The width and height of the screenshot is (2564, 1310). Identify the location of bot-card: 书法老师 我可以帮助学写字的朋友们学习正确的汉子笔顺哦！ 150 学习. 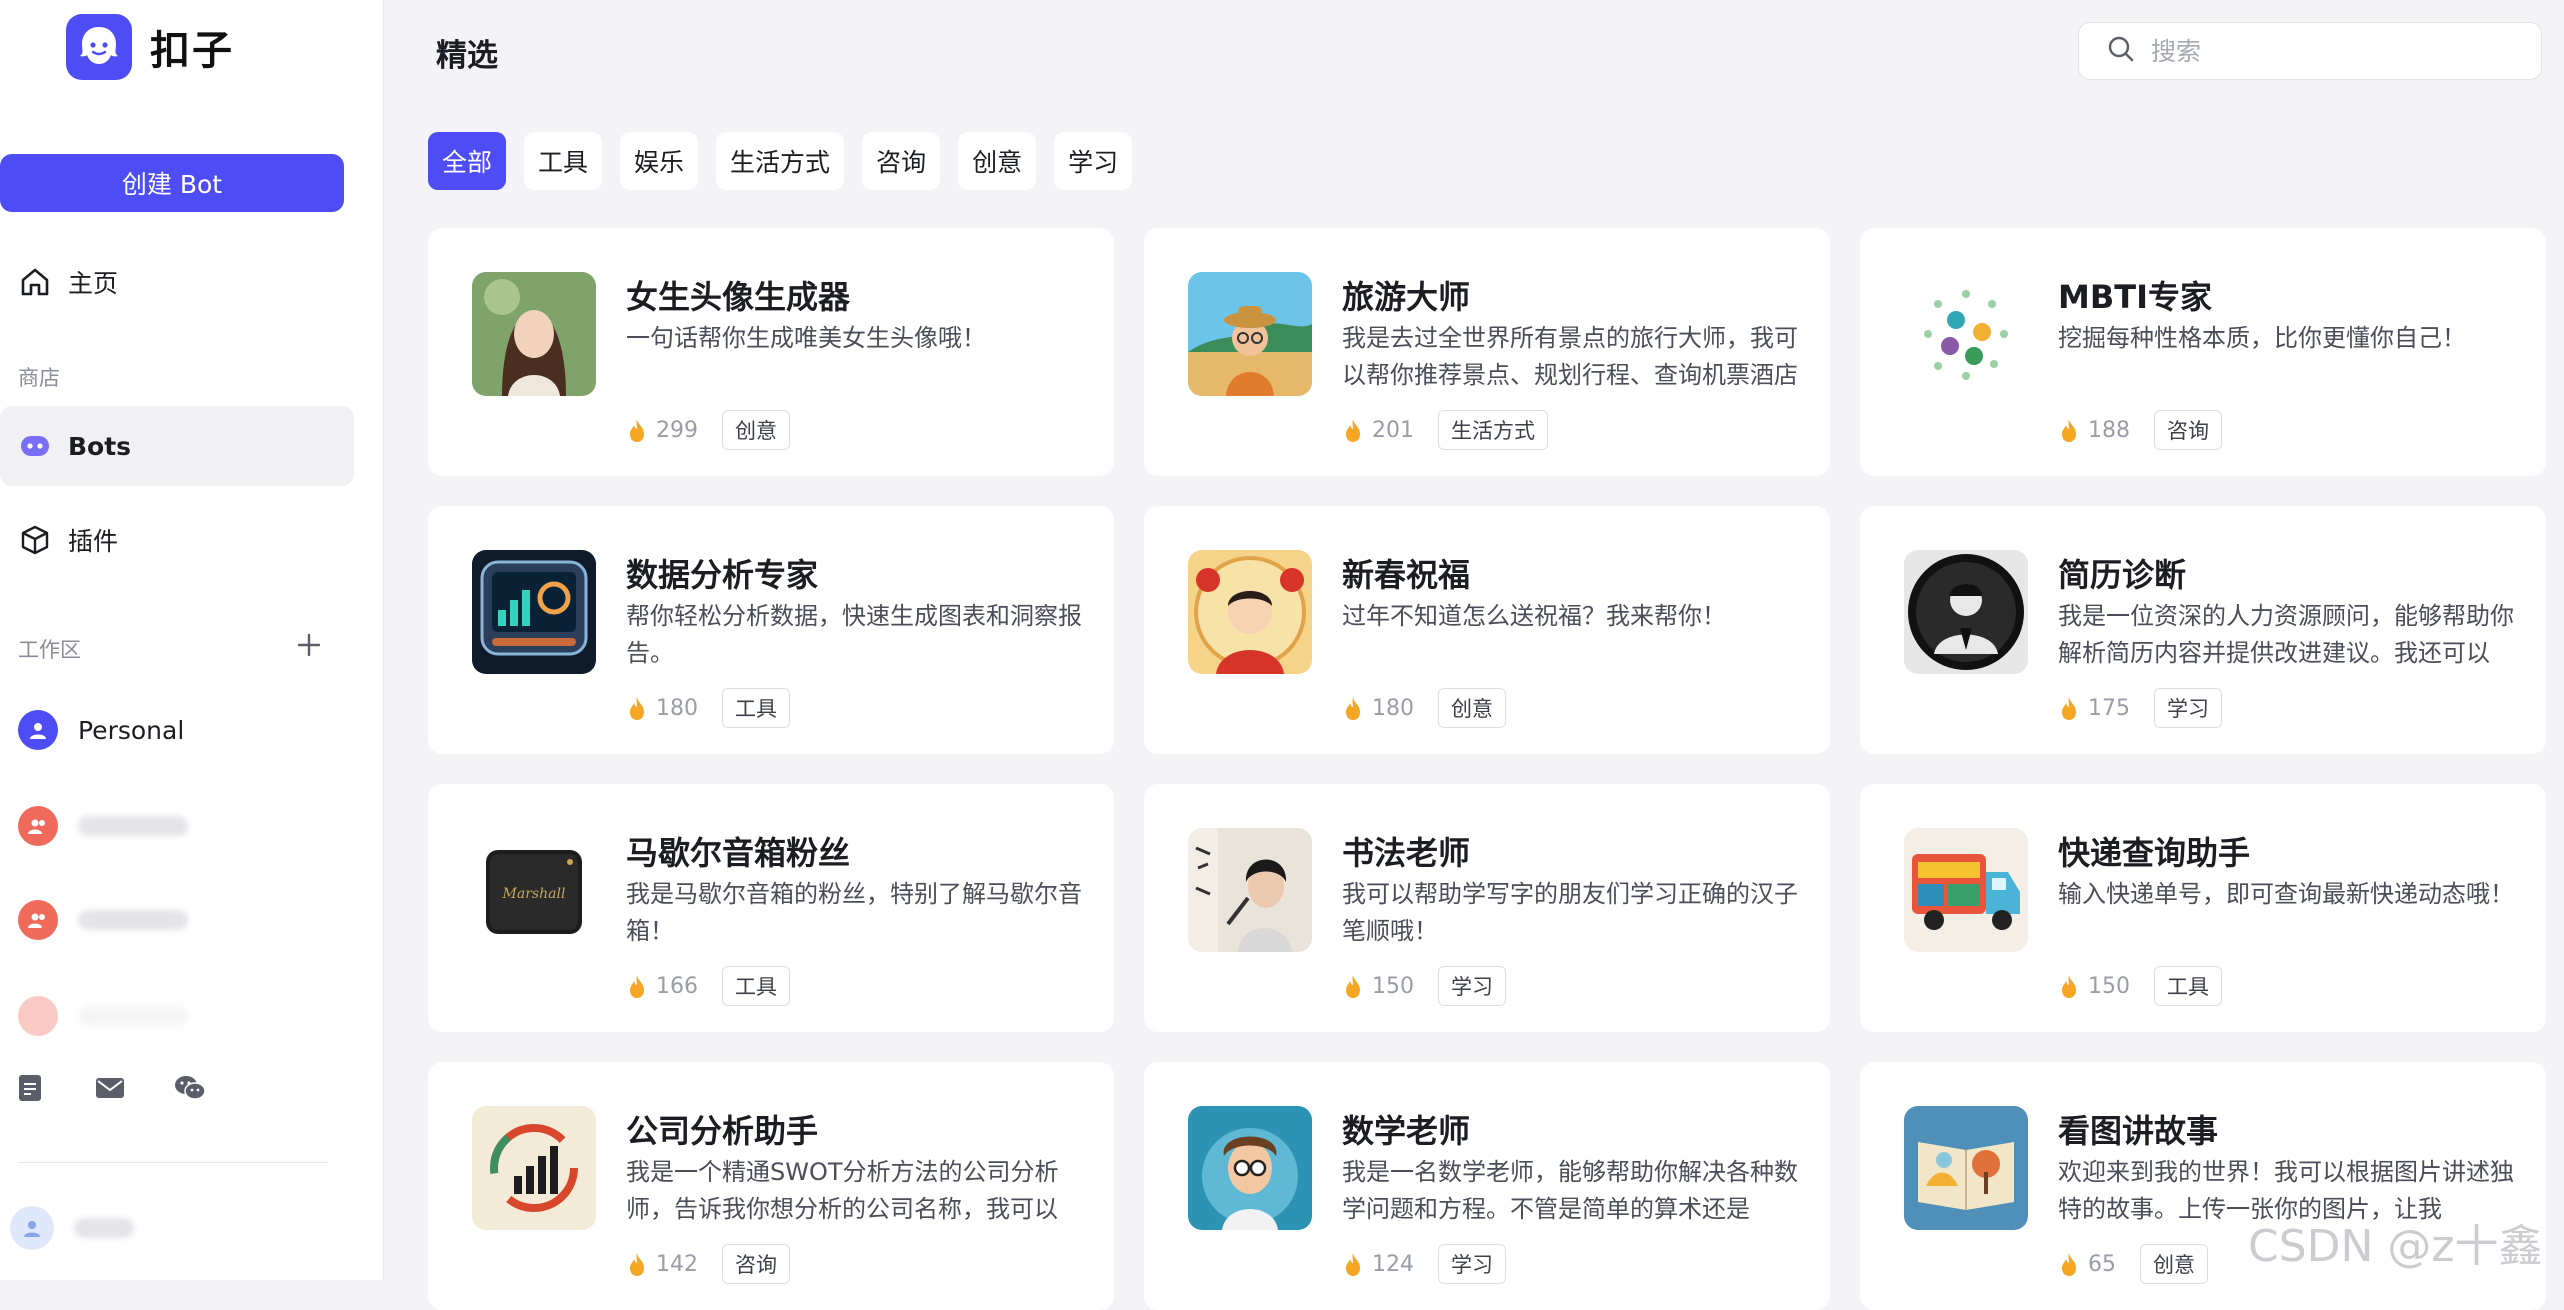
(1487, 908).